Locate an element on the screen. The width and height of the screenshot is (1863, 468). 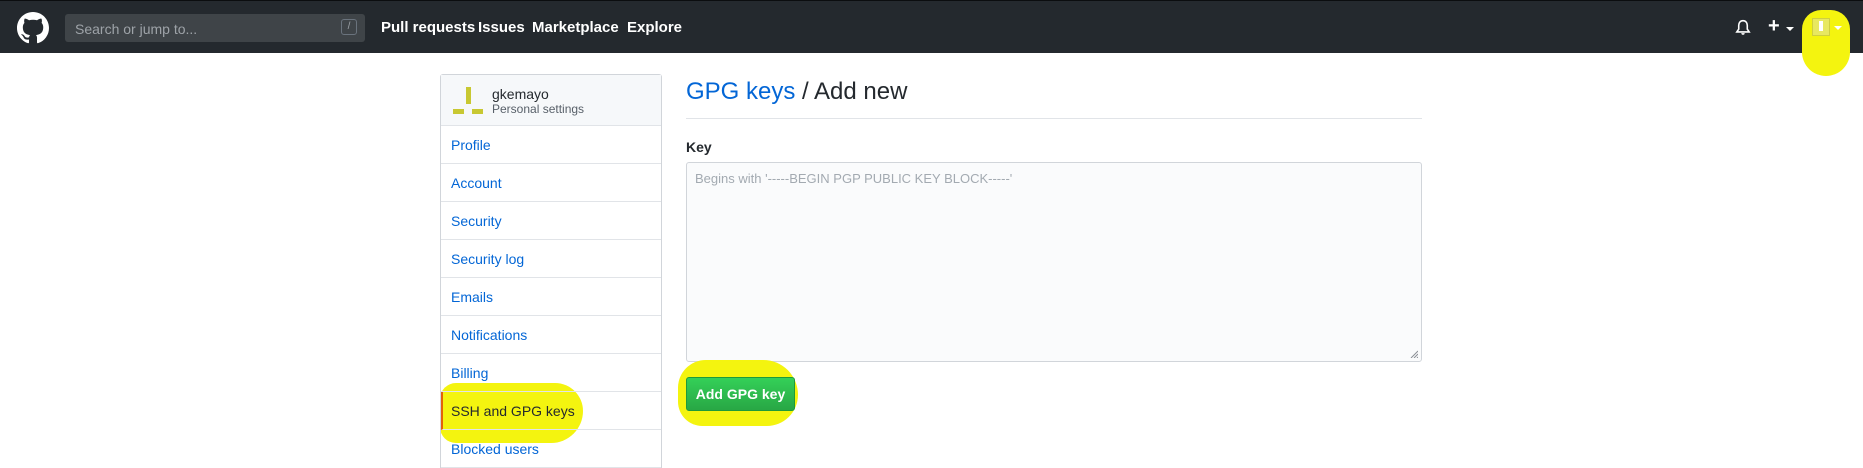
avatar is located at coordinates (1821, 27).